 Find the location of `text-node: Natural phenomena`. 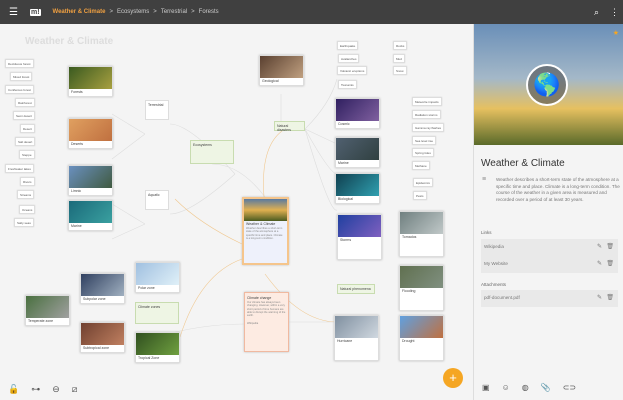

text-node: Natural phenomena is located at coordinates (356, 289).